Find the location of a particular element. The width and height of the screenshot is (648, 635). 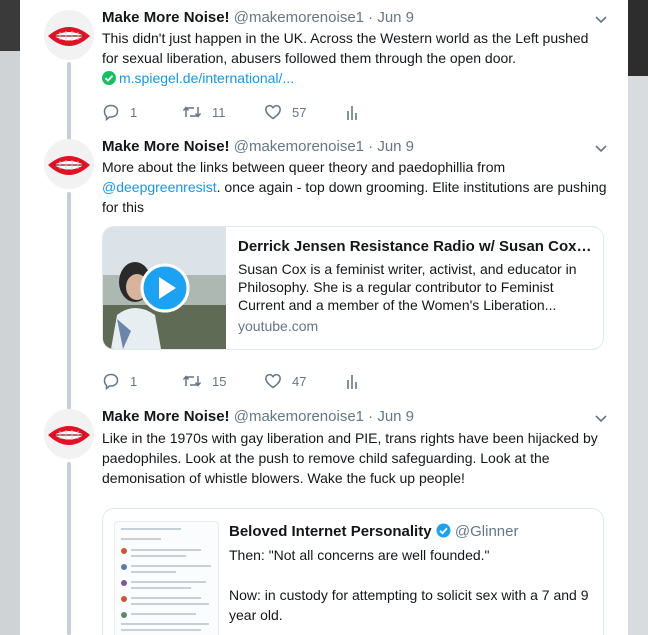

like-count: 47 is located at coordinates (299, 381).